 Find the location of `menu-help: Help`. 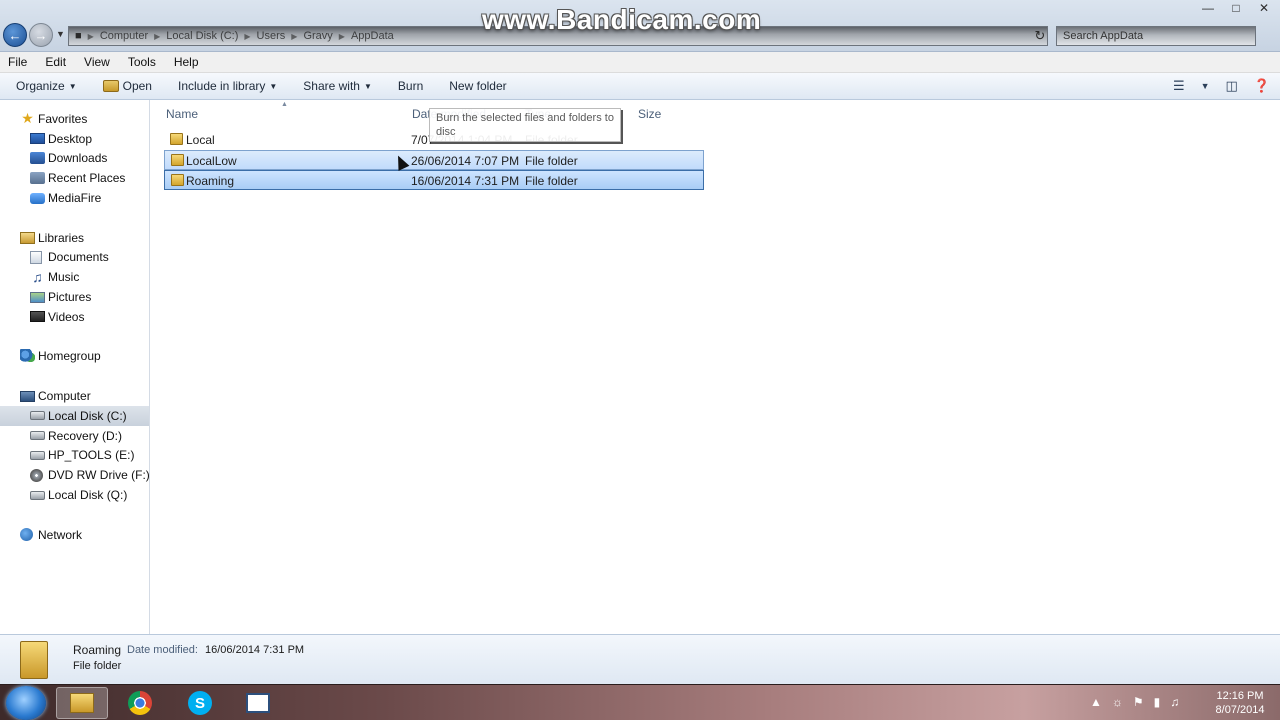

menu-help: Help is located at coordinates (186, 62).